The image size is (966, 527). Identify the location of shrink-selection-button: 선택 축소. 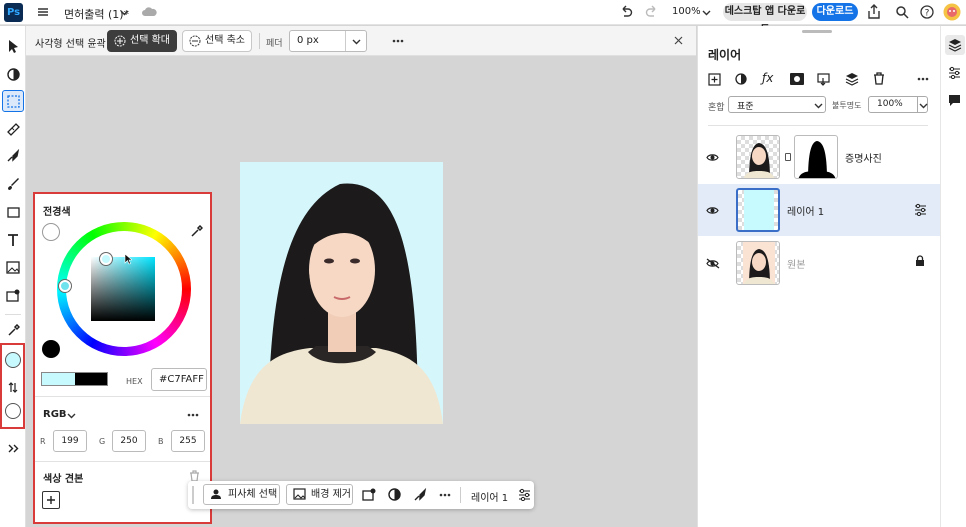
(217, 41).